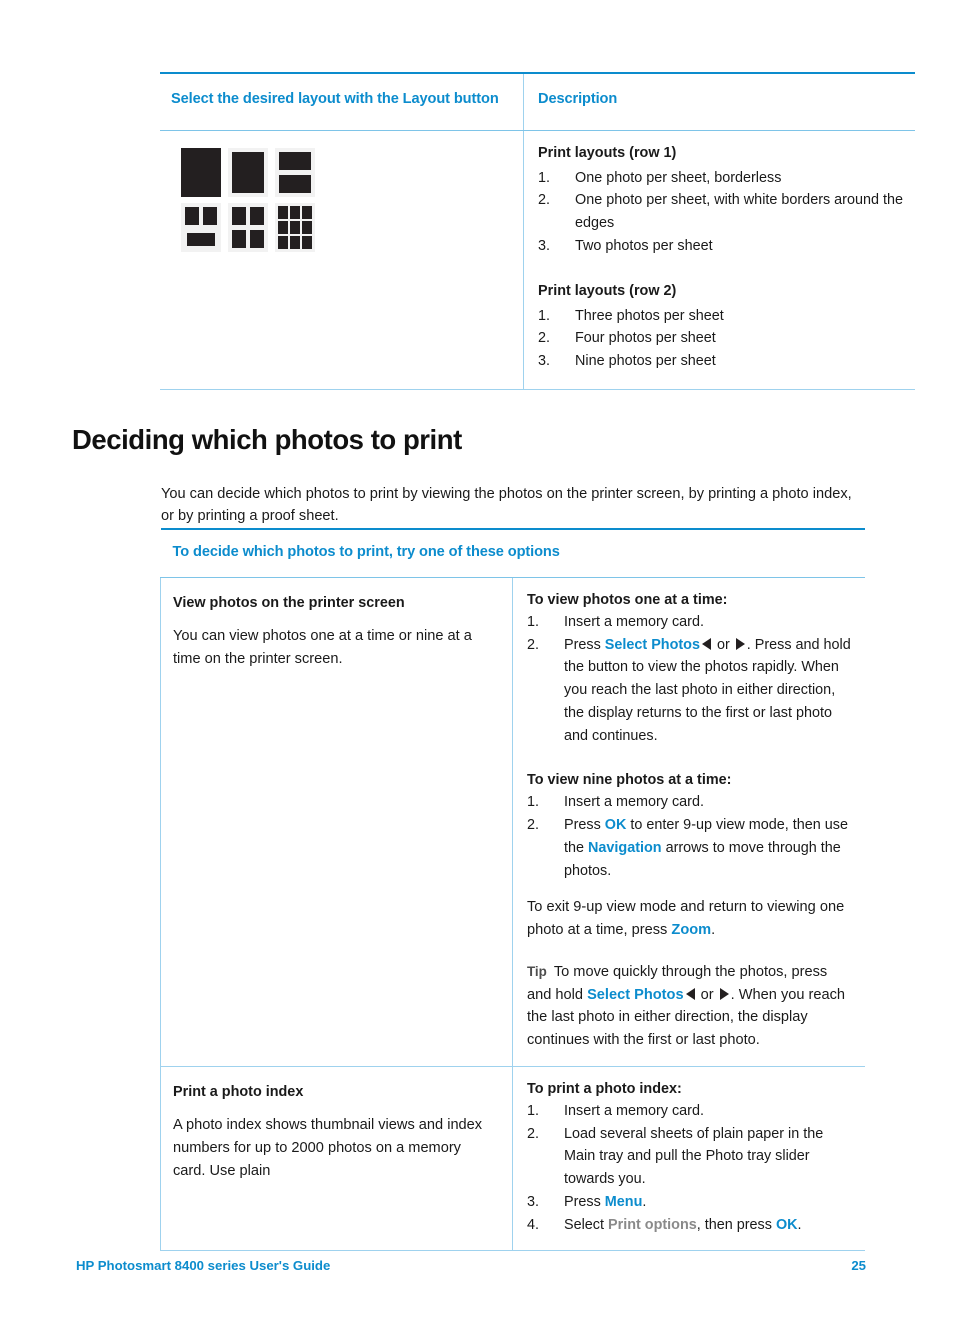  Describe the element at coordinates (248, 227) in the screenshot. I see `layout-icon-four-up` at that location.